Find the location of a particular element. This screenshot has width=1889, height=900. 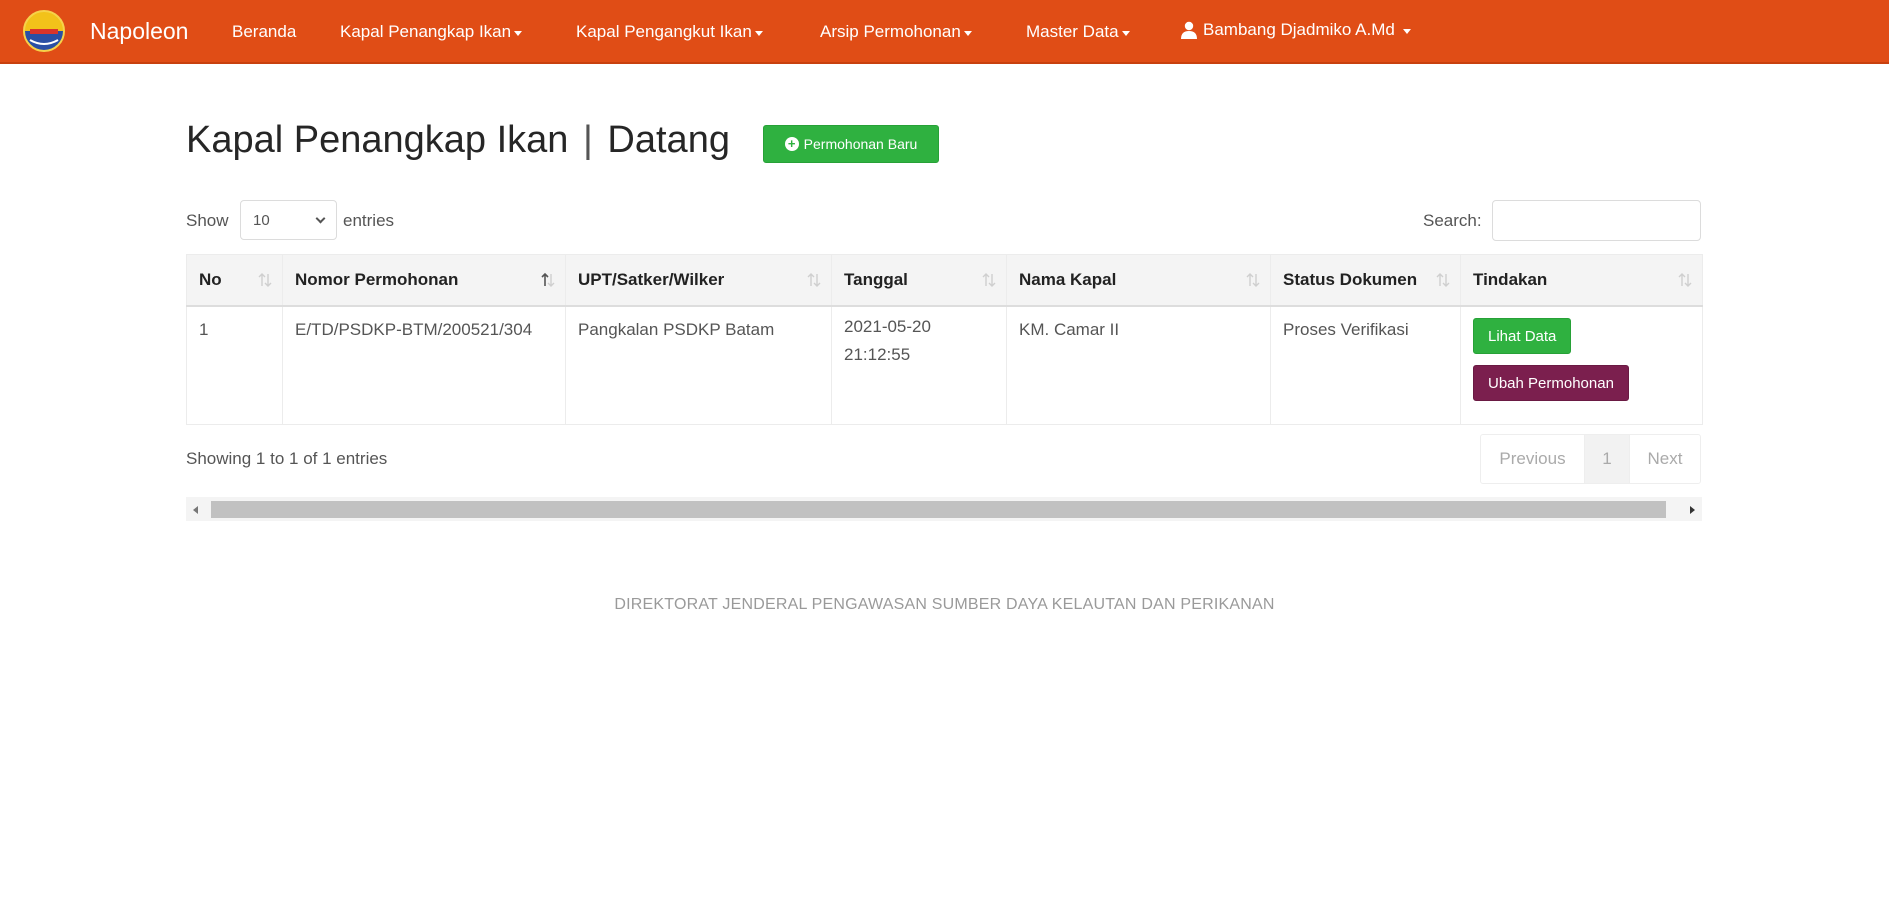

page-title-main: Kapal Penangkap Ikan is located at coordinates (377, 140).